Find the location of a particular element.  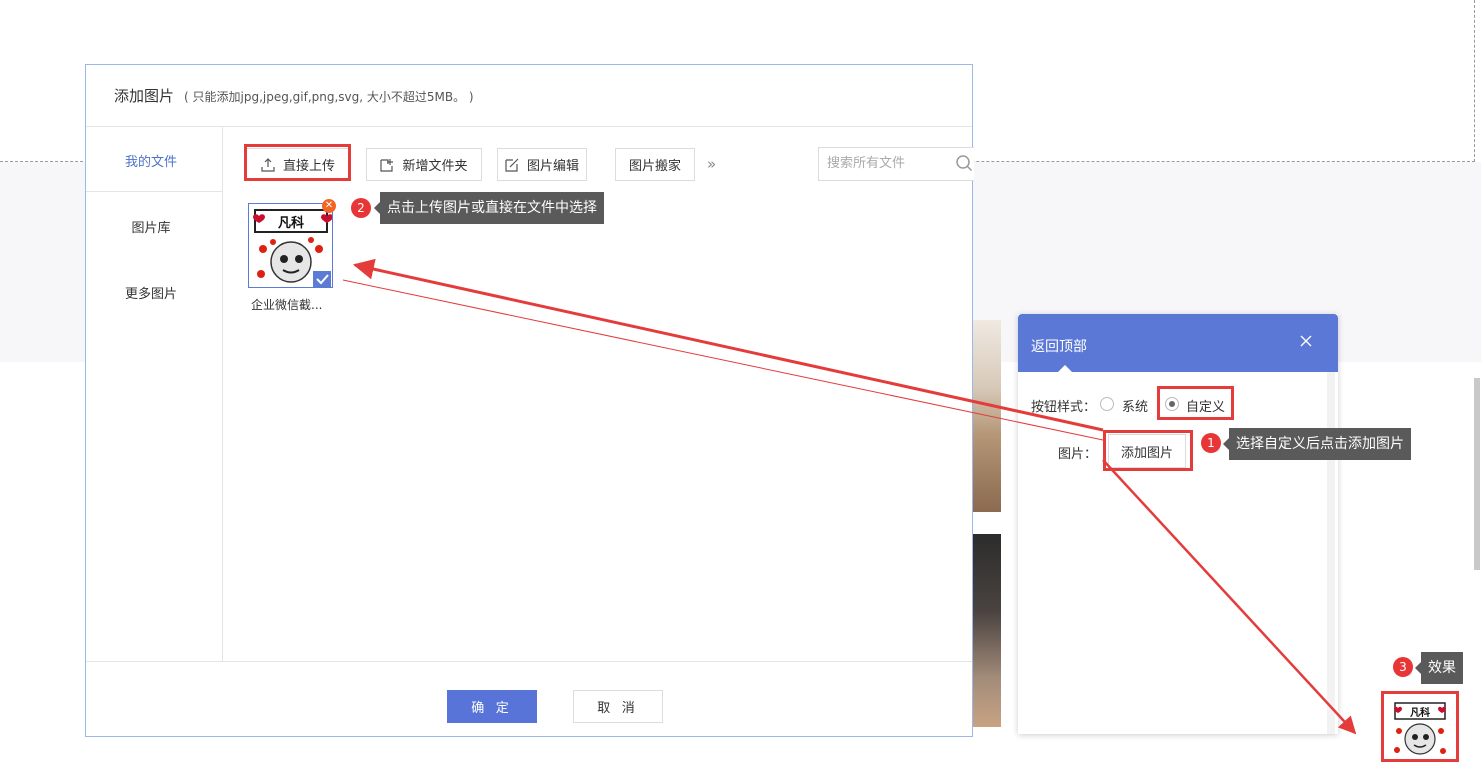

new-folder-icon is located at coordinates (387, 165).